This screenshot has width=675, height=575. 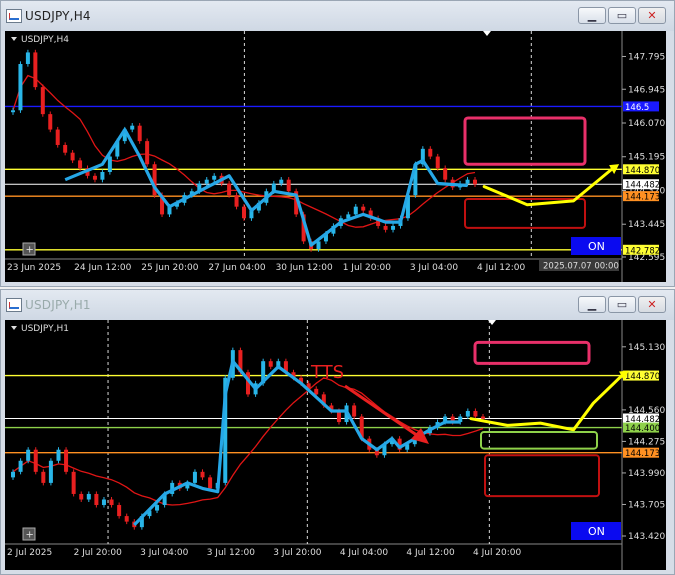 What do you see at coordinates (532, 352) in the screenshot?
I see `sell-zone-box` at bounding box center [532, 352].